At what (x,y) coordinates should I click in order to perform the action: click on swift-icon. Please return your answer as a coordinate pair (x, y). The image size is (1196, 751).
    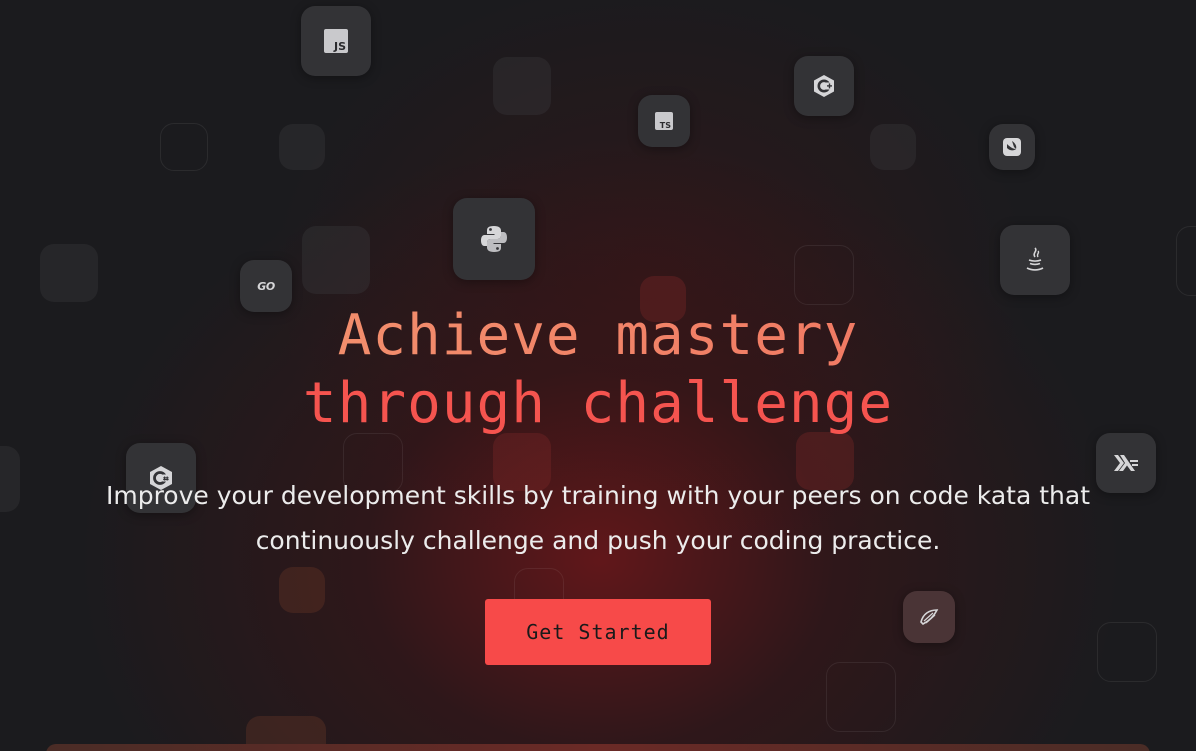
    Looking at the image, I should click on (1012, 147).